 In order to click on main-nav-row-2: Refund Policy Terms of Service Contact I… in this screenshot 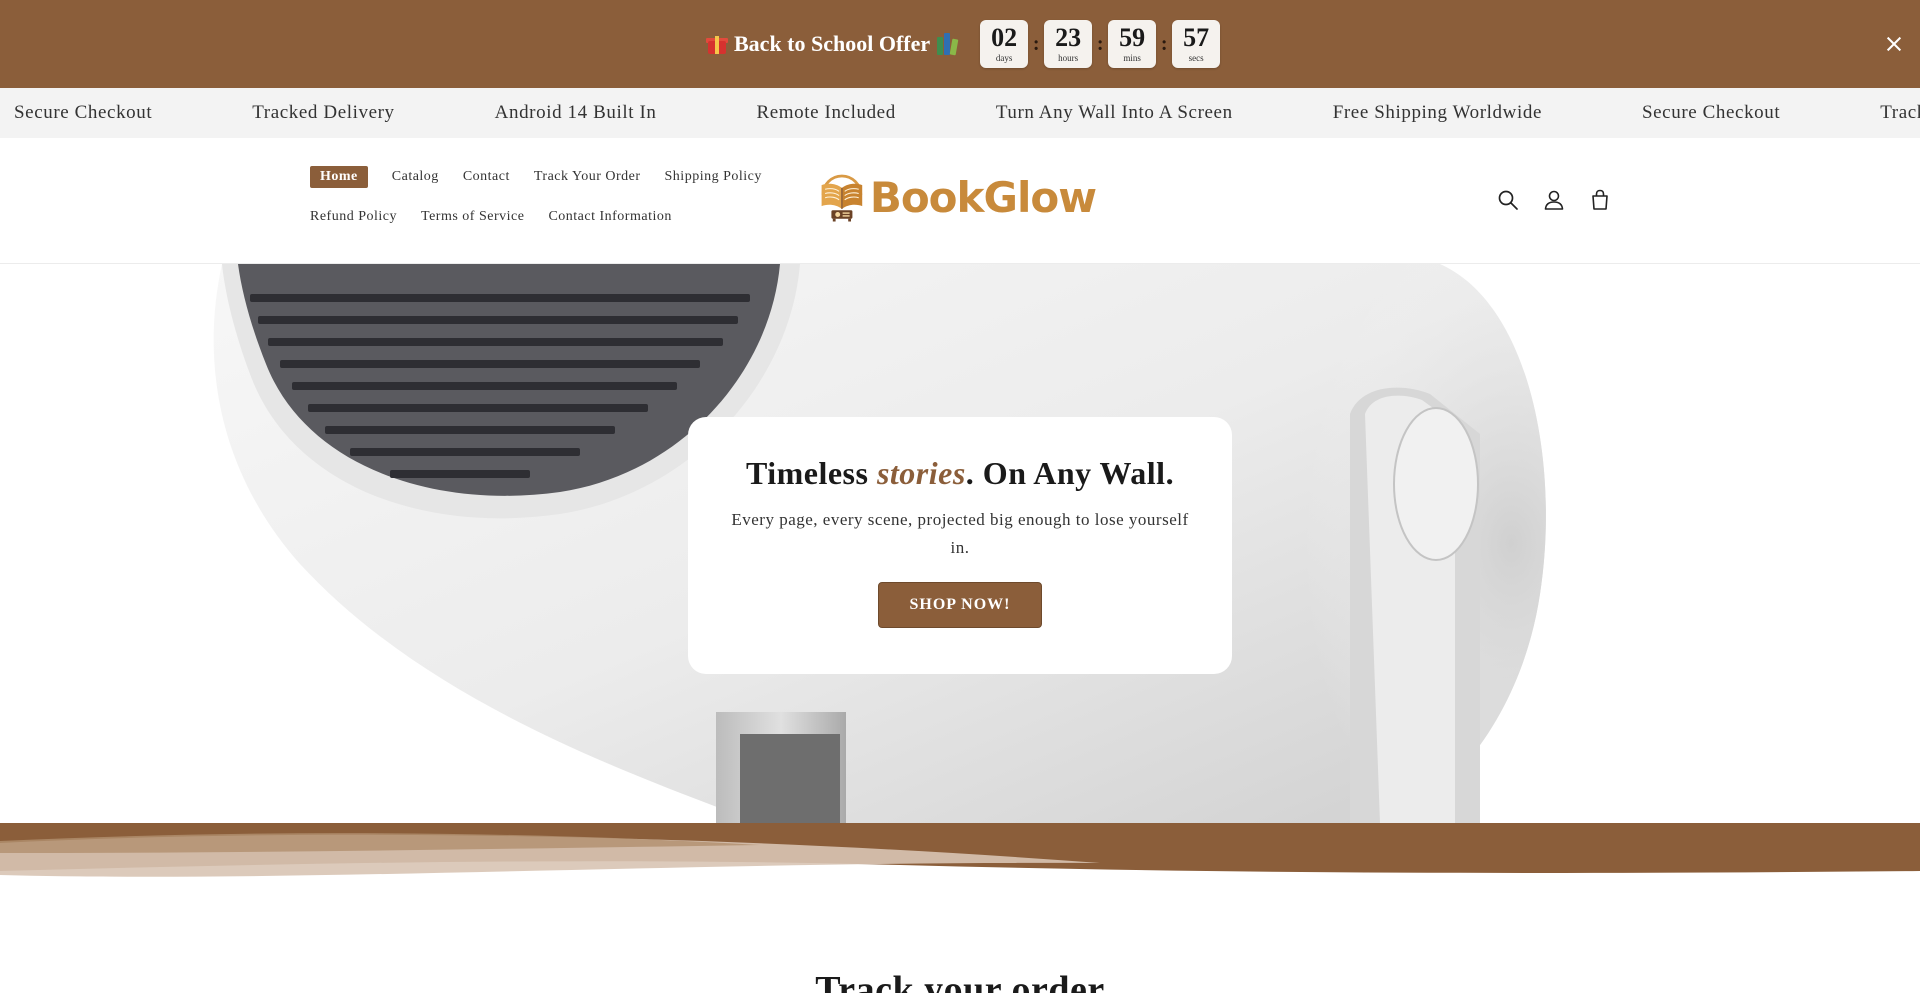, I will do `click(491, 217)`.